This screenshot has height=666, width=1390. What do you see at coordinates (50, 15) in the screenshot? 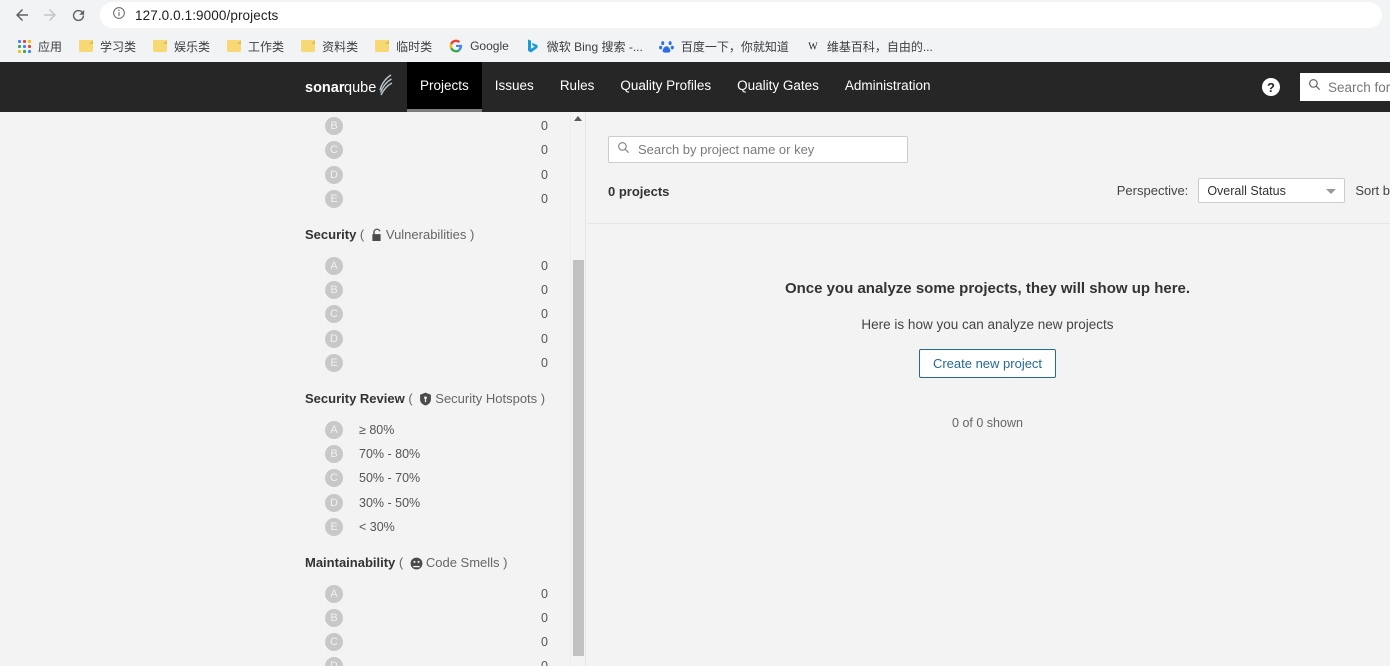
I see `forward-button` at bounding box center [50, 15].